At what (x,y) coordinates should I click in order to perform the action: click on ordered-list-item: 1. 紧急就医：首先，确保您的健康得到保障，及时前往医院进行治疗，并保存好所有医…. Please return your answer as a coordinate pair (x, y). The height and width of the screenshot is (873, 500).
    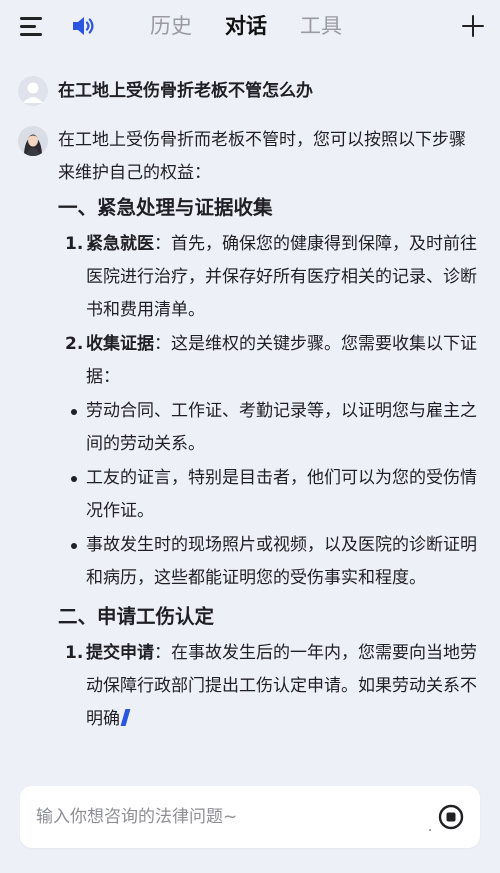
    Looking at the image, I should click on (268, 277).